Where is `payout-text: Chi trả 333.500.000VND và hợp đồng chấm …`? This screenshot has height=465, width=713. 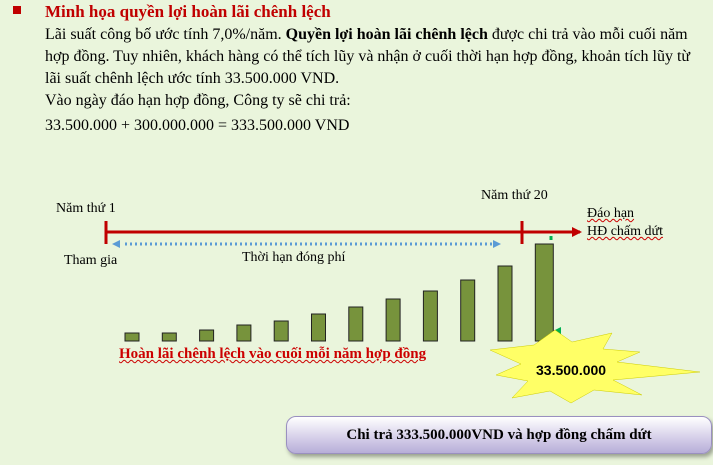
payout-text: Chi trả 333.500.000VND và hợp đồng chấm … is located at coordinates (499, 434).